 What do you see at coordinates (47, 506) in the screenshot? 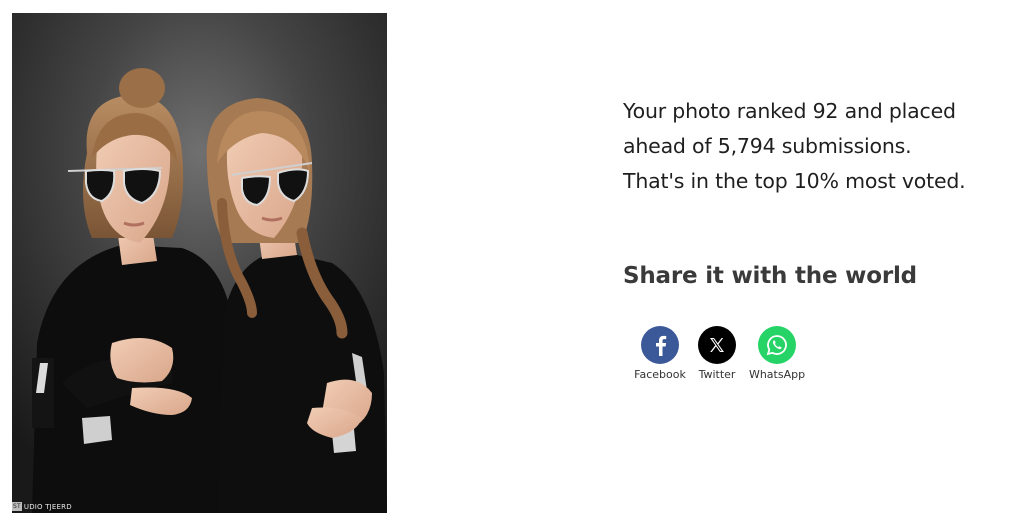
I see `watermark-text: UDIO TJEERD` at bounding box center [47, 506].